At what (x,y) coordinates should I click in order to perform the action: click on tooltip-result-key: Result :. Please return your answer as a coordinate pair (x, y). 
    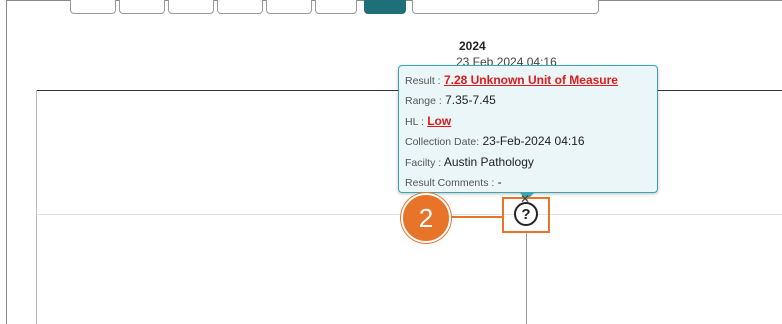
    Looking at the image, I should click on (423, 81).